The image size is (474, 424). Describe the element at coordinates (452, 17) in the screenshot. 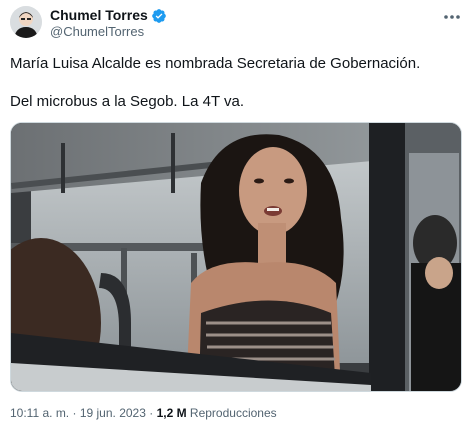

I see `more-options-icon` at that location.